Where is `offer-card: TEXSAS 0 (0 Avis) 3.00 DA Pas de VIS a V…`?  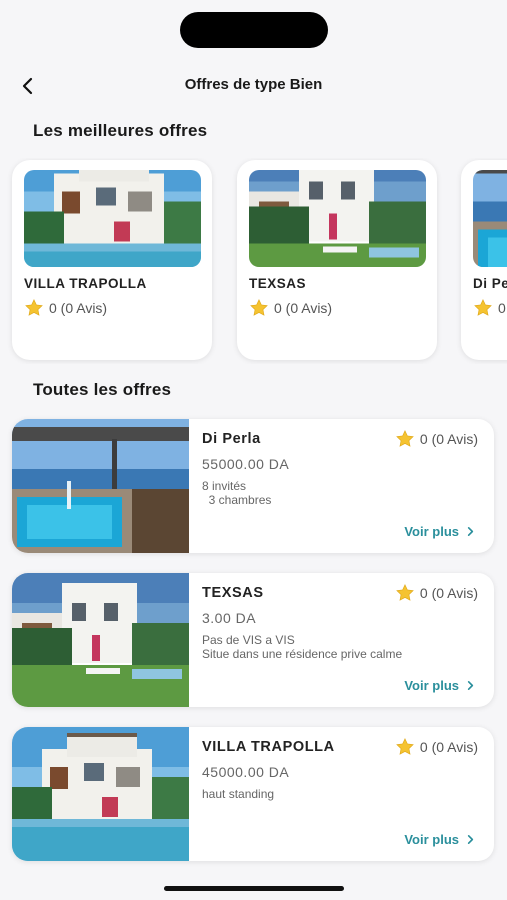 offer-card: TEXSAS 0 (0 Avis) 3.00 DA Pas de VIS a V… is located at coordinates (253, 640).